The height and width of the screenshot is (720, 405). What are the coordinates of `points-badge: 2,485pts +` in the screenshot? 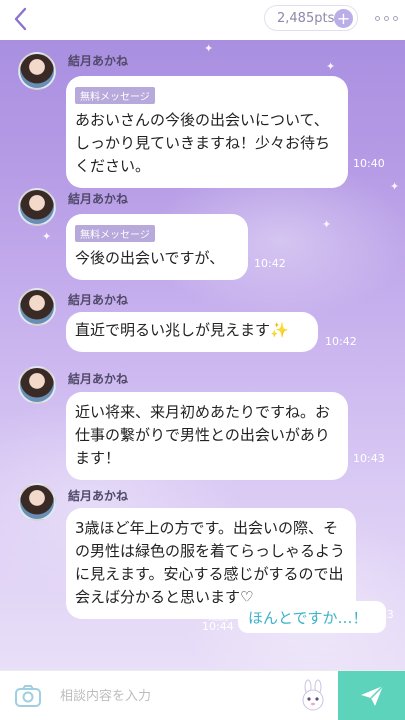 It's located at (311, 18).